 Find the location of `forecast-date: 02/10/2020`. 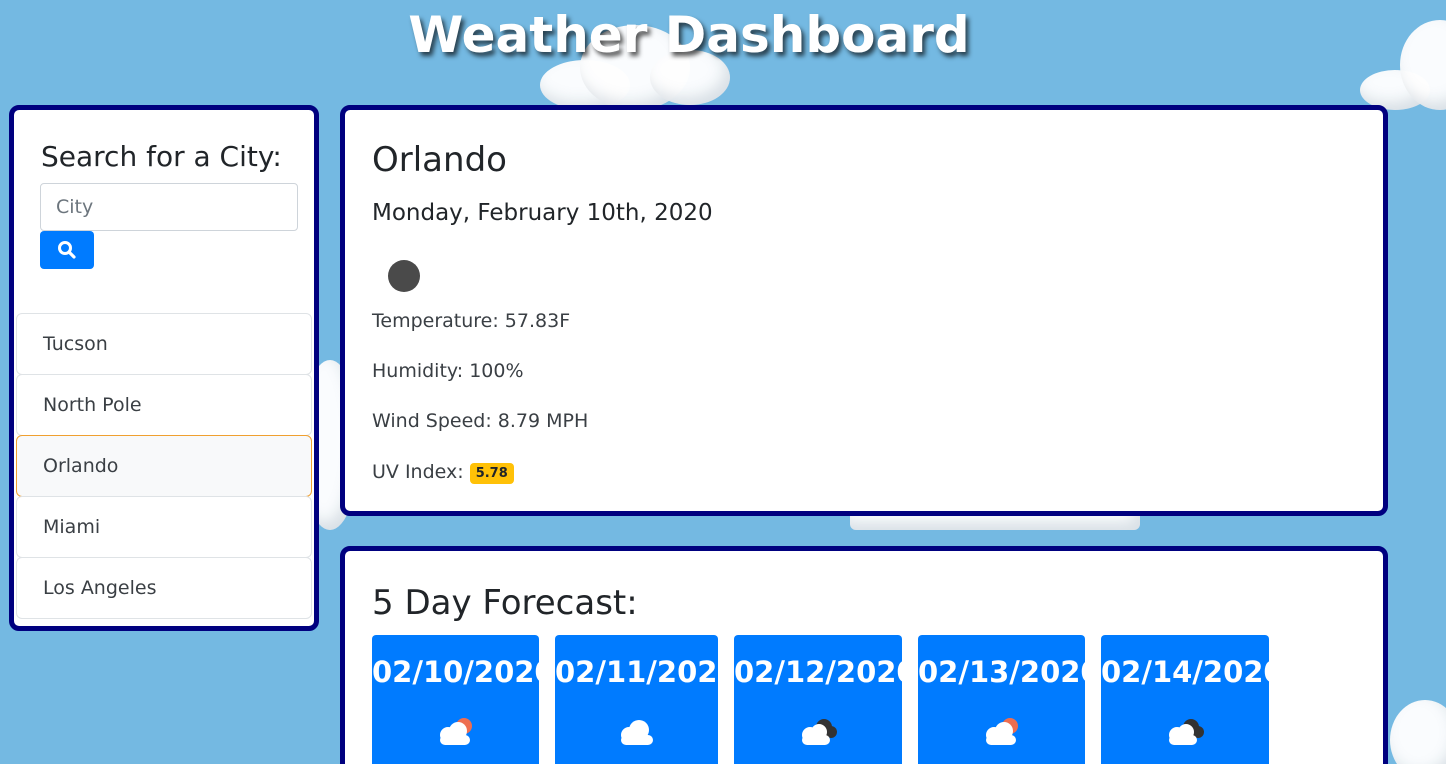

forecast-date: 02/10/2020 is located at coordinates (463, 672).